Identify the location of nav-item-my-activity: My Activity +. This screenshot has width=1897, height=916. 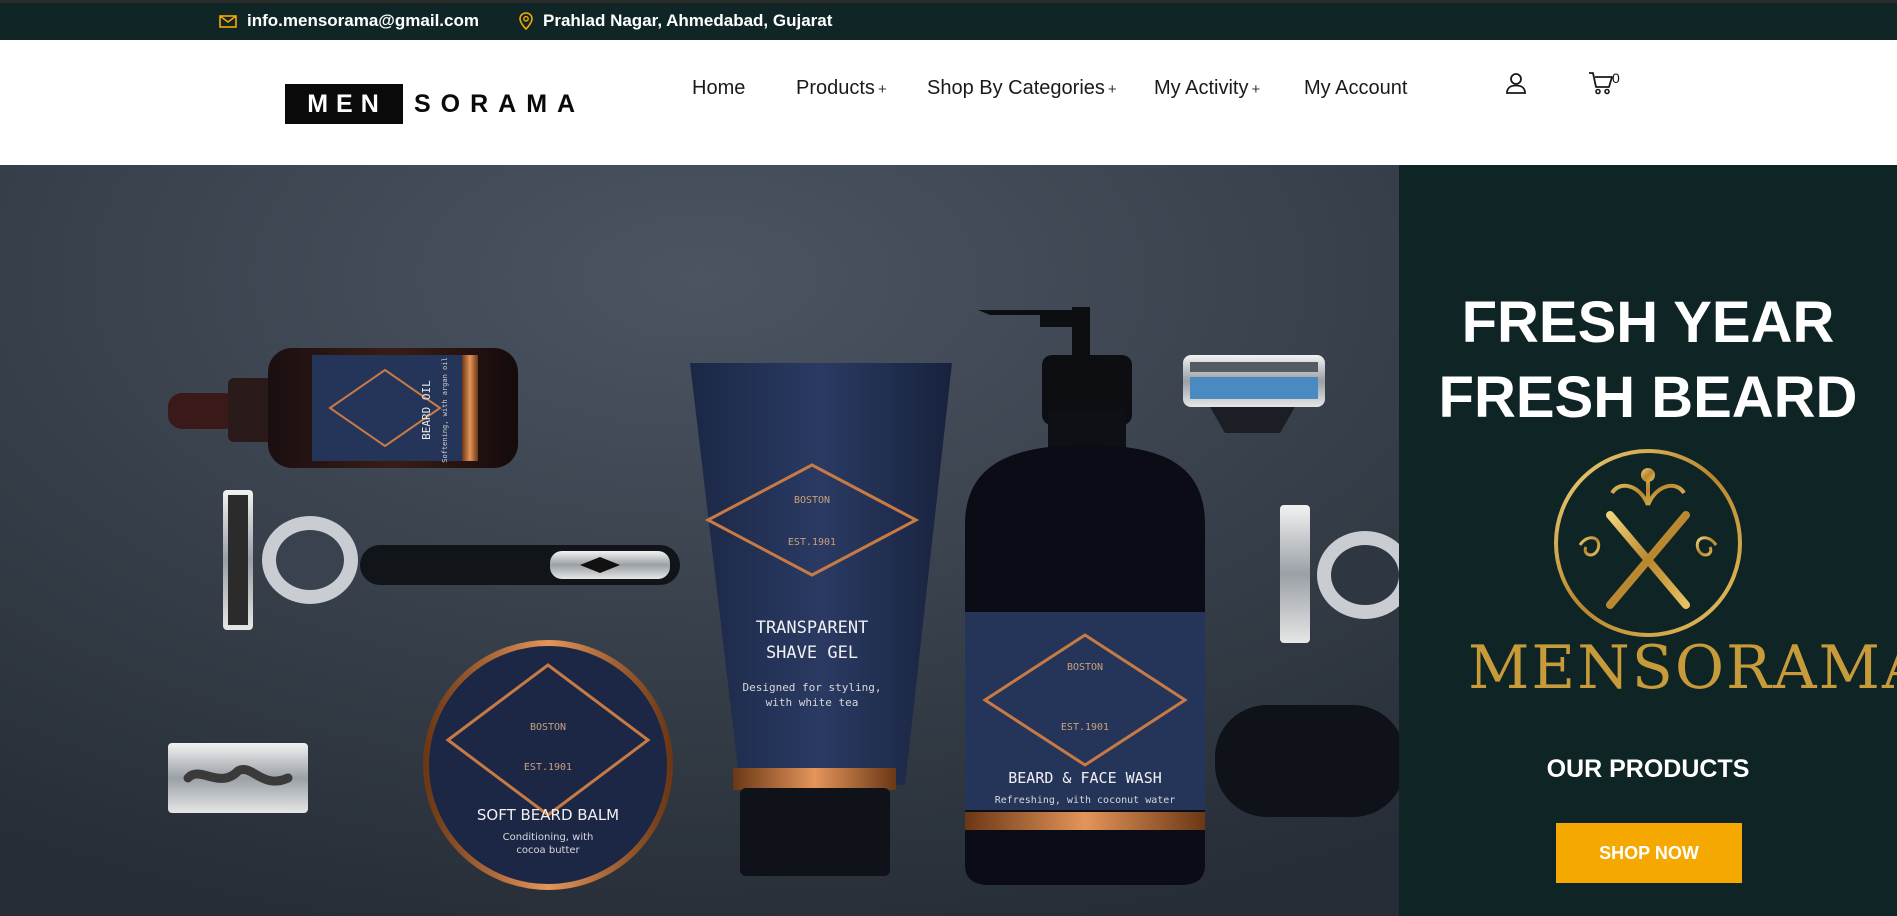
(1207, 88).